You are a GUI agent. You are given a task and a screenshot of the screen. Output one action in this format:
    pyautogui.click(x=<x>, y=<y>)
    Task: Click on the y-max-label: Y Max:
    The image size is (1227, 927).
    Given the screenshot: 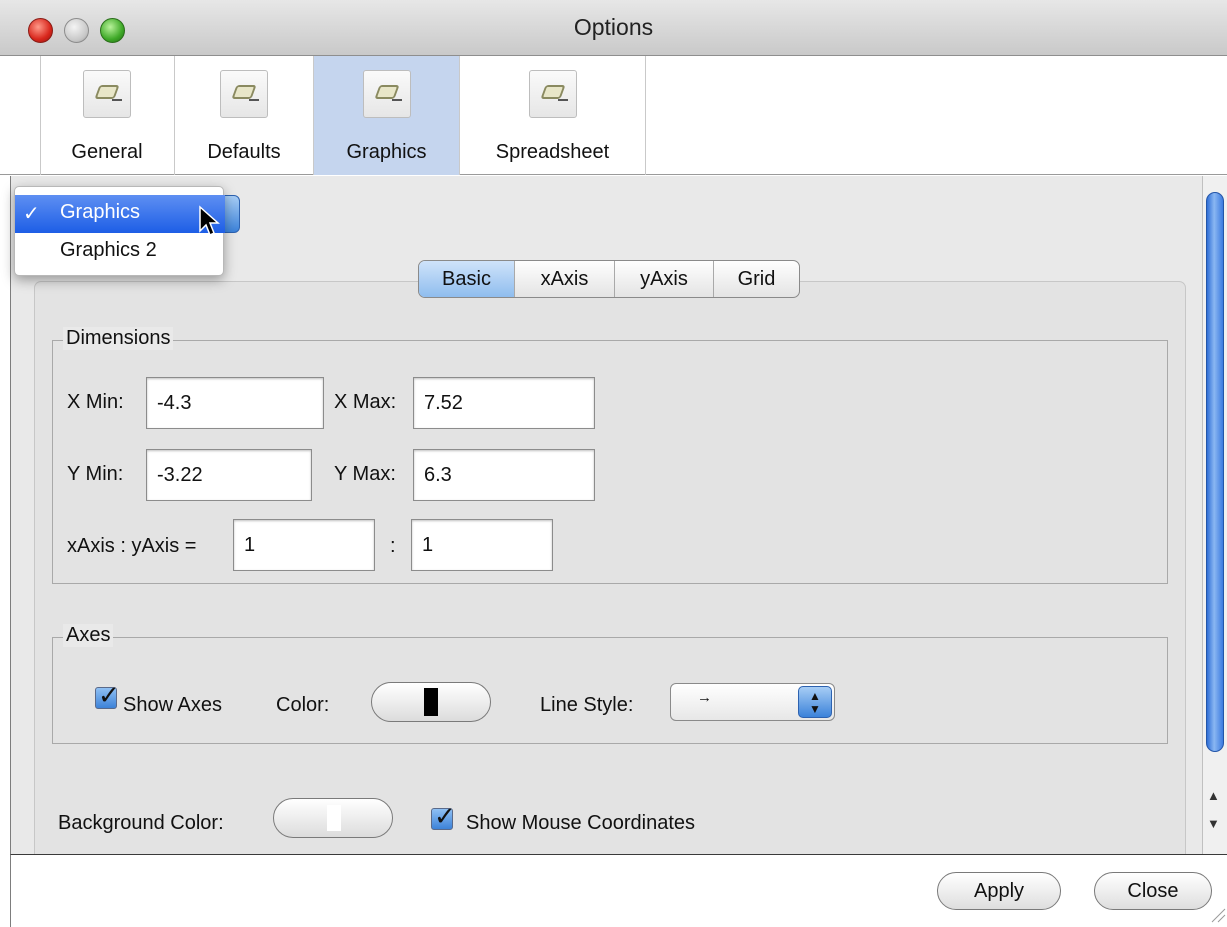 What is the action you would take?
    pyautogui.click(x=365, y=474)
    